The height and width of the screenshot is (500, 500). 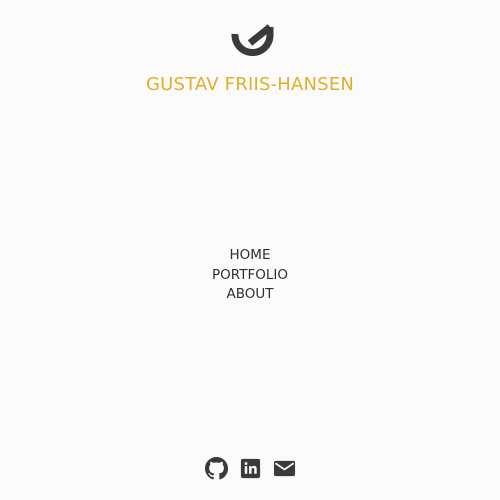 I want to click on github-icon, so click(x=216, y=468).